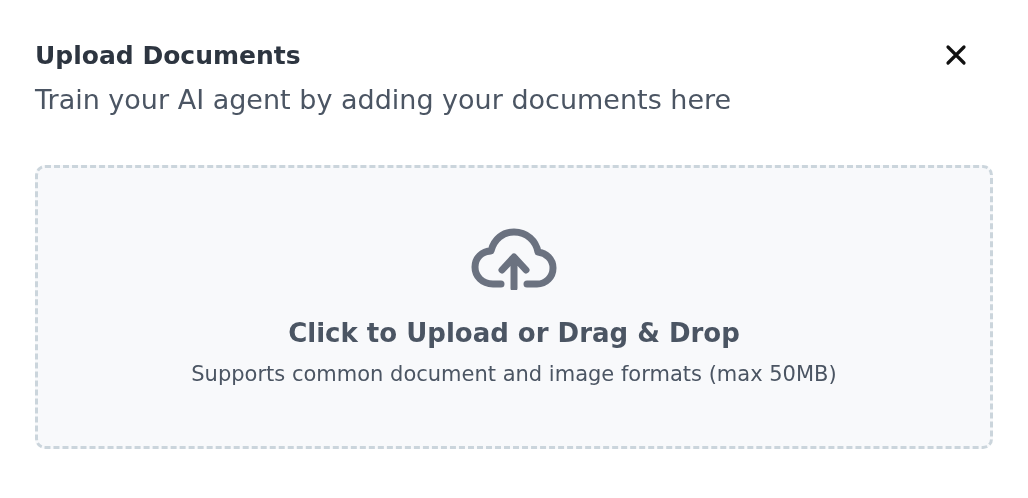  I want to click on upload-hint: Supports common document and image formats (max 50MB), so click(514, 374).